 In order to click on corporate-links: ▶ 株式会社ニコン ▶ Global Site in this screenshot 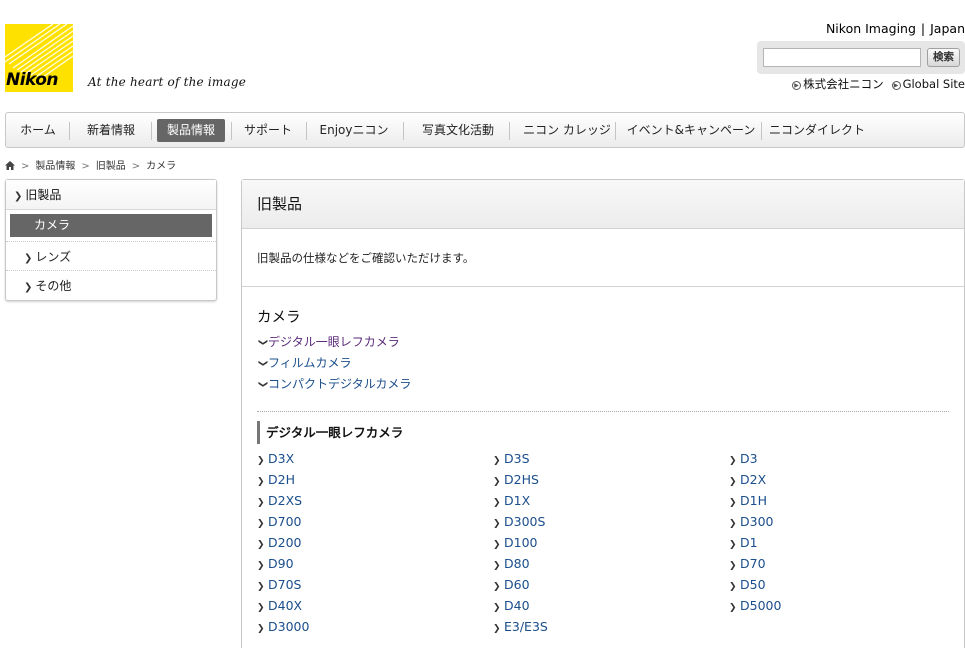, I will do `click(874, 84)`.